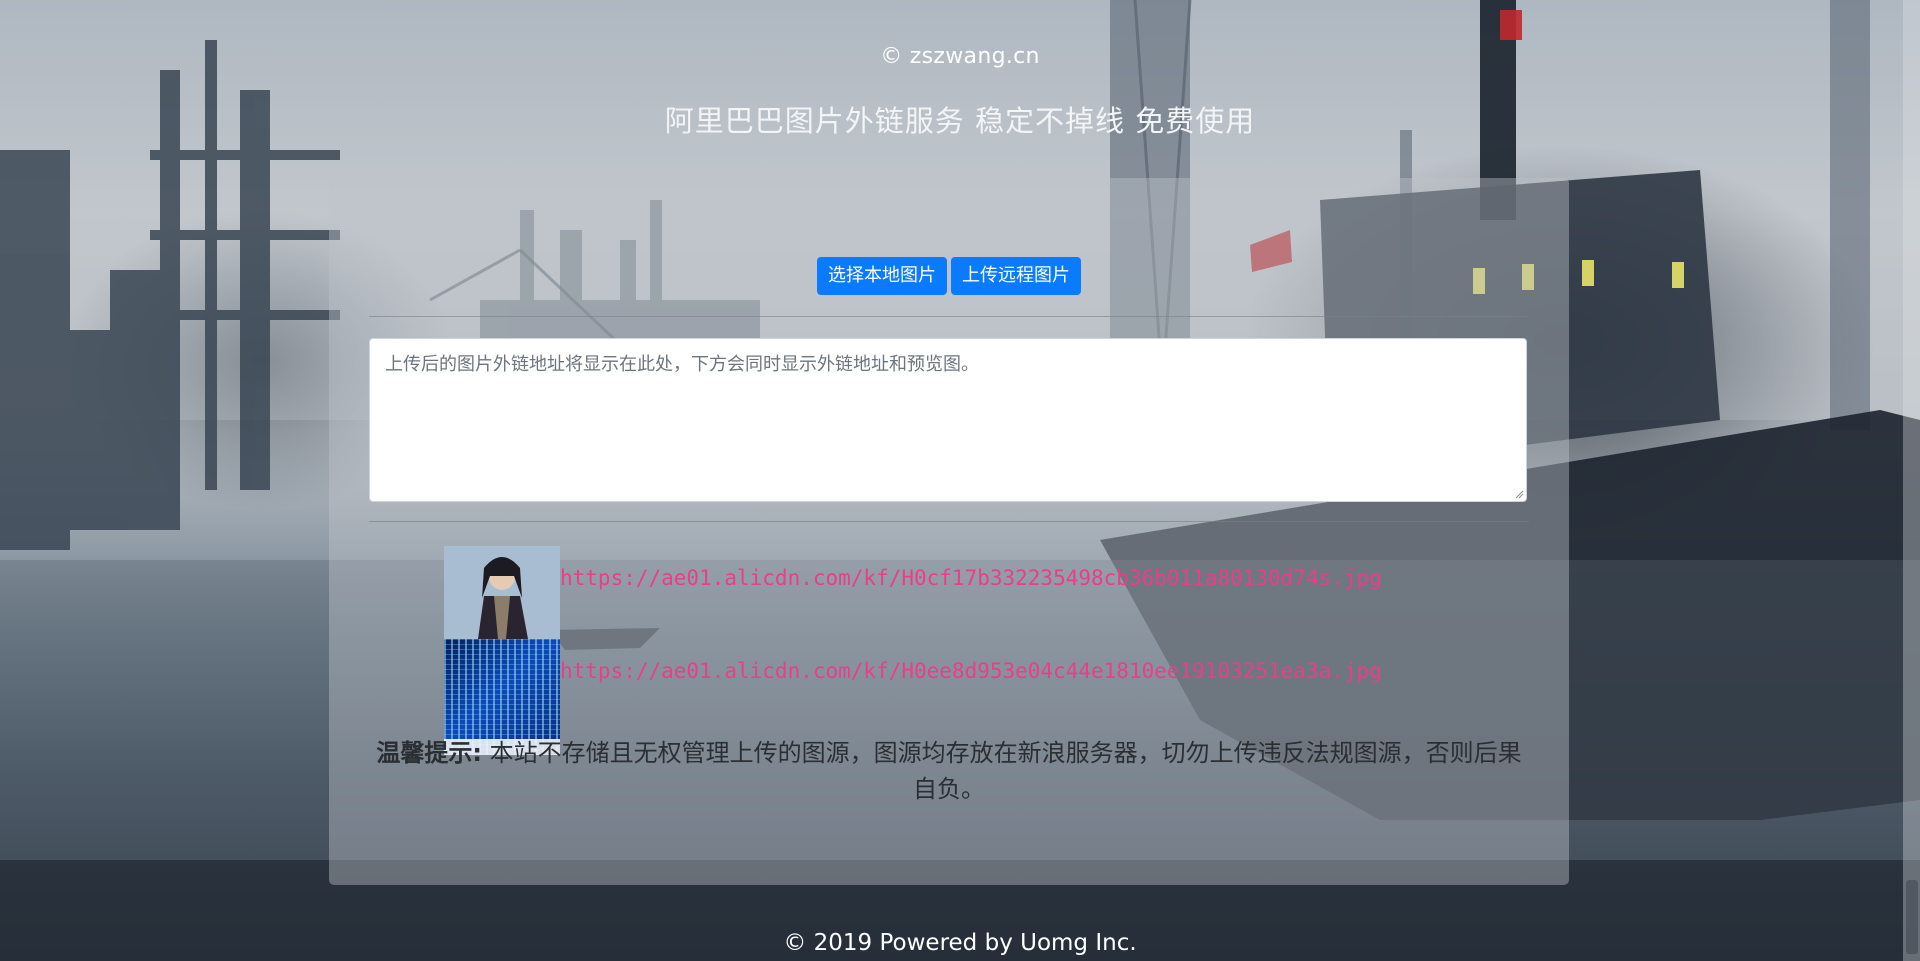  Describe the element at coordinates (1912, 917) in the screenshot. I see `scrollbar-thumb` at that location.